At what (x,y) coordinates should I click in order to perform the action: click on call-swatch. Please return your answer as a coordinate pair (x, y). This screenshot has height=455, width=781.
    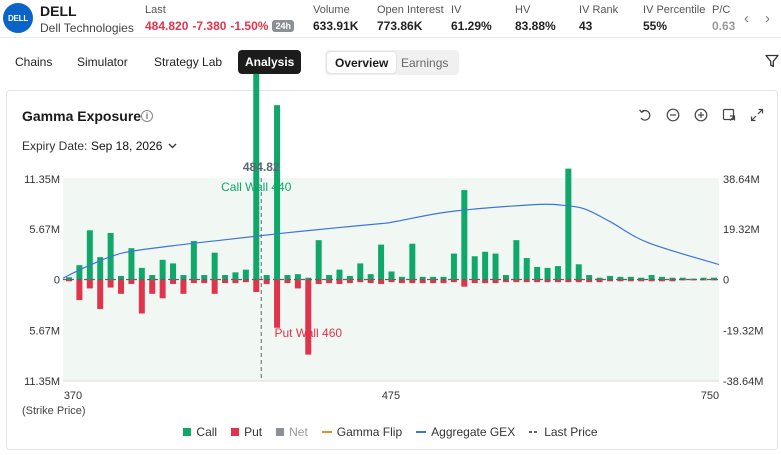
    Looking at the image, I should click on (187, 432).